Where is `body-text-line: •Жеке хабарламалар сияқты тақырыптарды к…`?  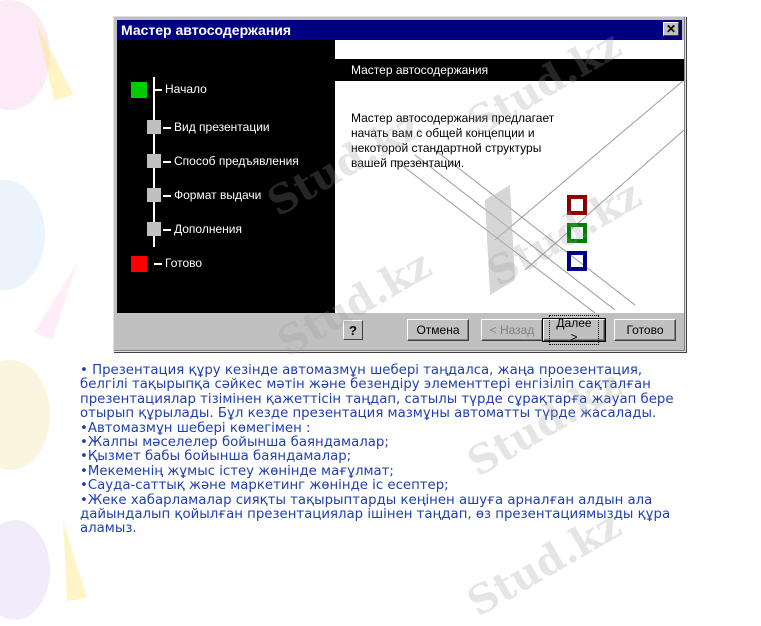 body-text-line: •Жеке хабарламалар сияқты тақырыптарды к… is located at coordinates (366, 500).